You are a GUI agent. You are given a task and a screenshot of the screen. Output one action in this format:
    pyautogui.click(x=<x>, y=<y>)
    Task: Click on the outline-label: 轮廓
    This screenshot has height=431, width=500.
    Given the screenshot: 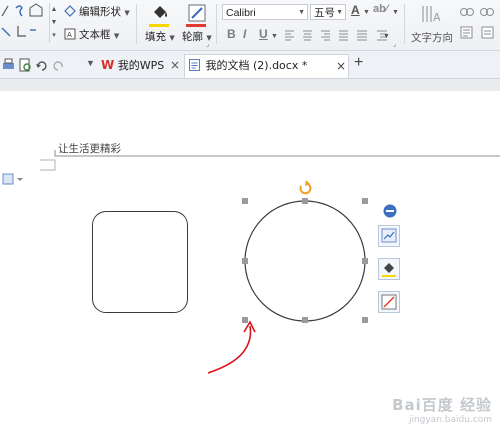 What is the action you would take?
    pyautogui.click(x=192, y=37)
    